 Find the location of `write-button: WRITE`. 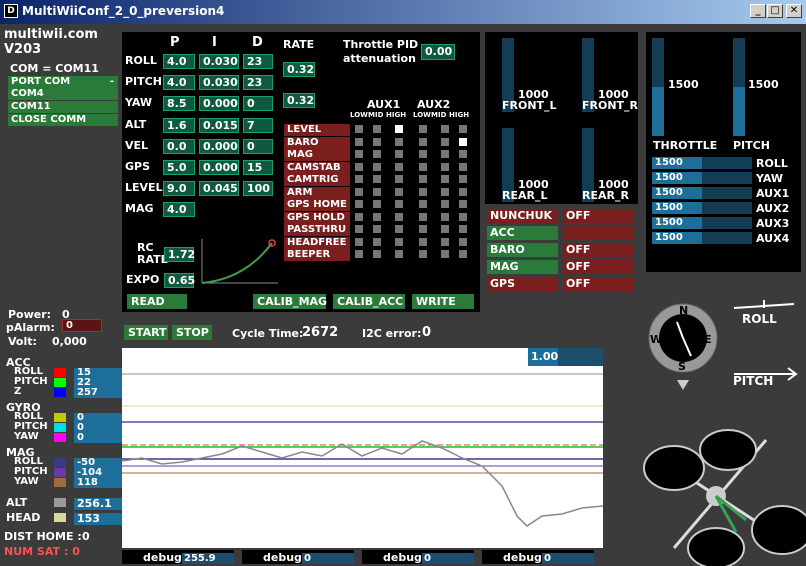

write-button: WRITE is located at coordinates (443, 301).